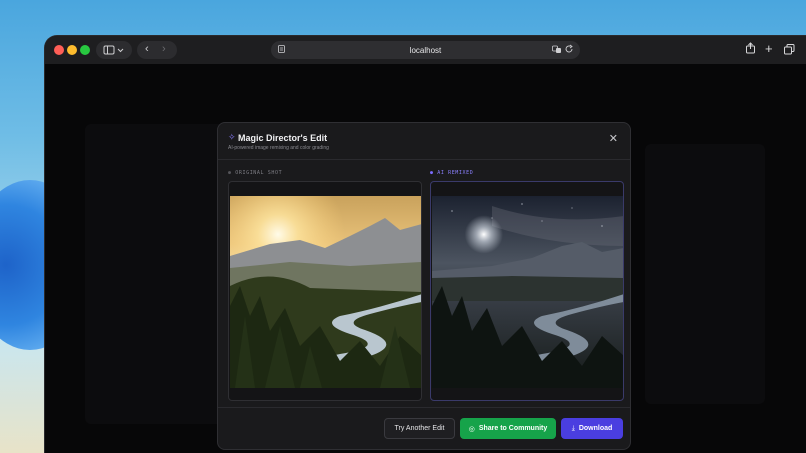  What do you see at coordinates (769, 48) in the screenshot?
I see `new-tab-icon: +` at bounding box center [769, 48].